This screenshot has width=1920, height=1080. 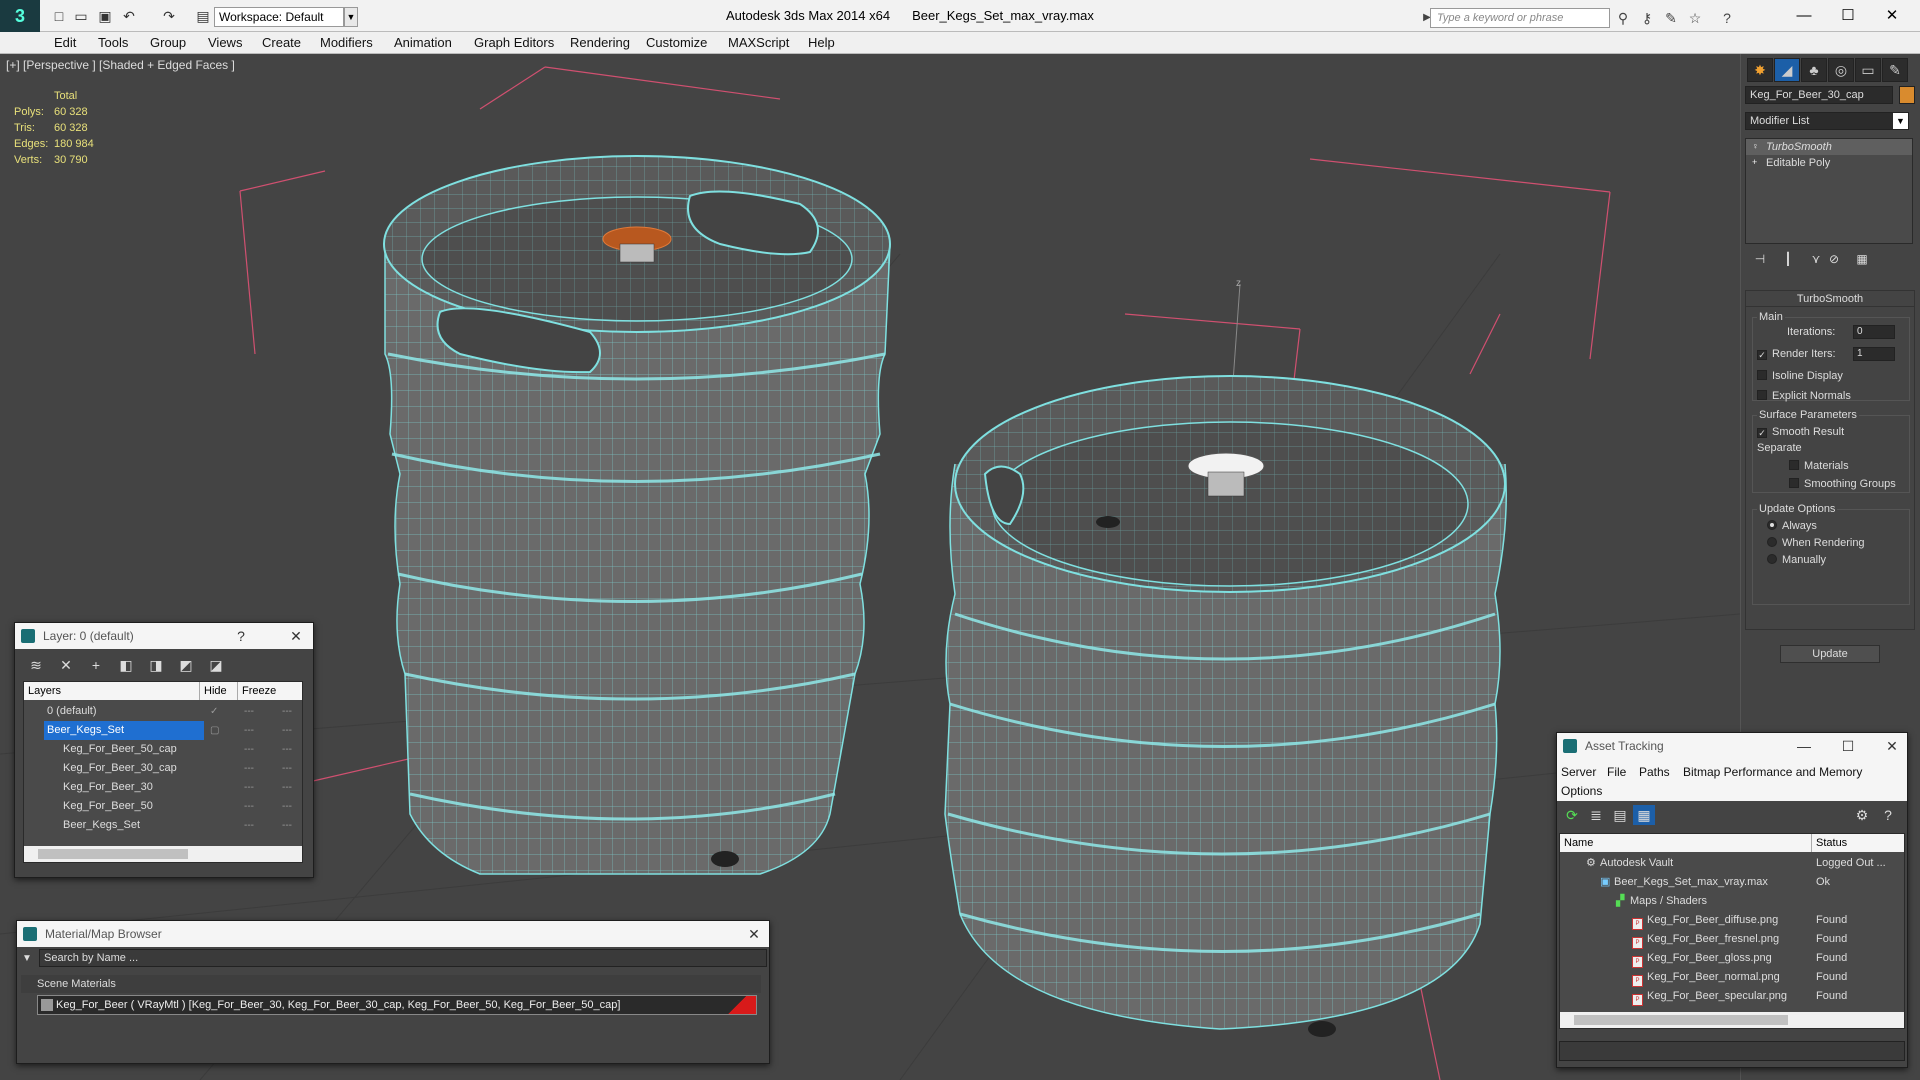 I want to click on layer-row: Beer_Kegs_Set --- ---, so click(x=163, y=825).